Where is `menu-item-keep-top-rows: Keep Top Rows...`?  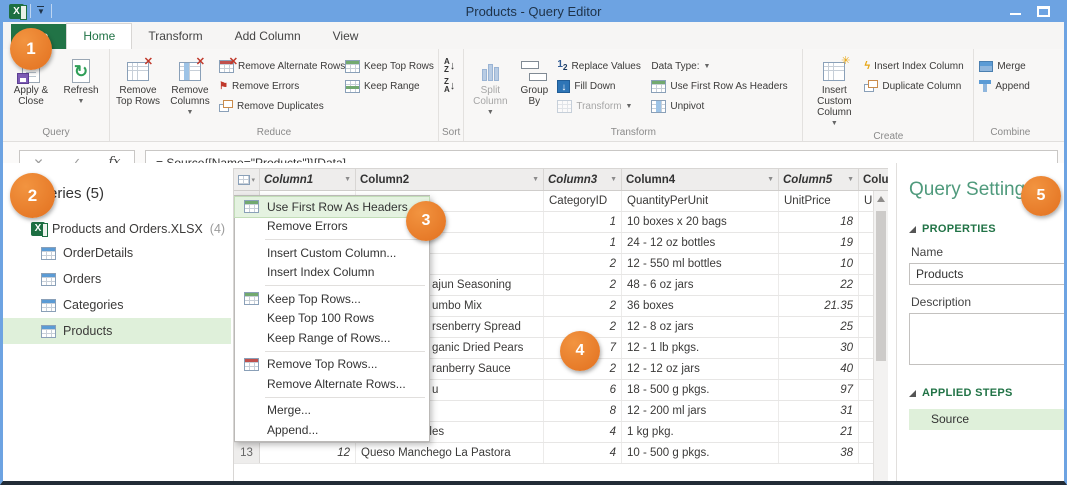 menu-item-keep-top-rows: Keep Top Rows... is located at coordinates (332, 299).